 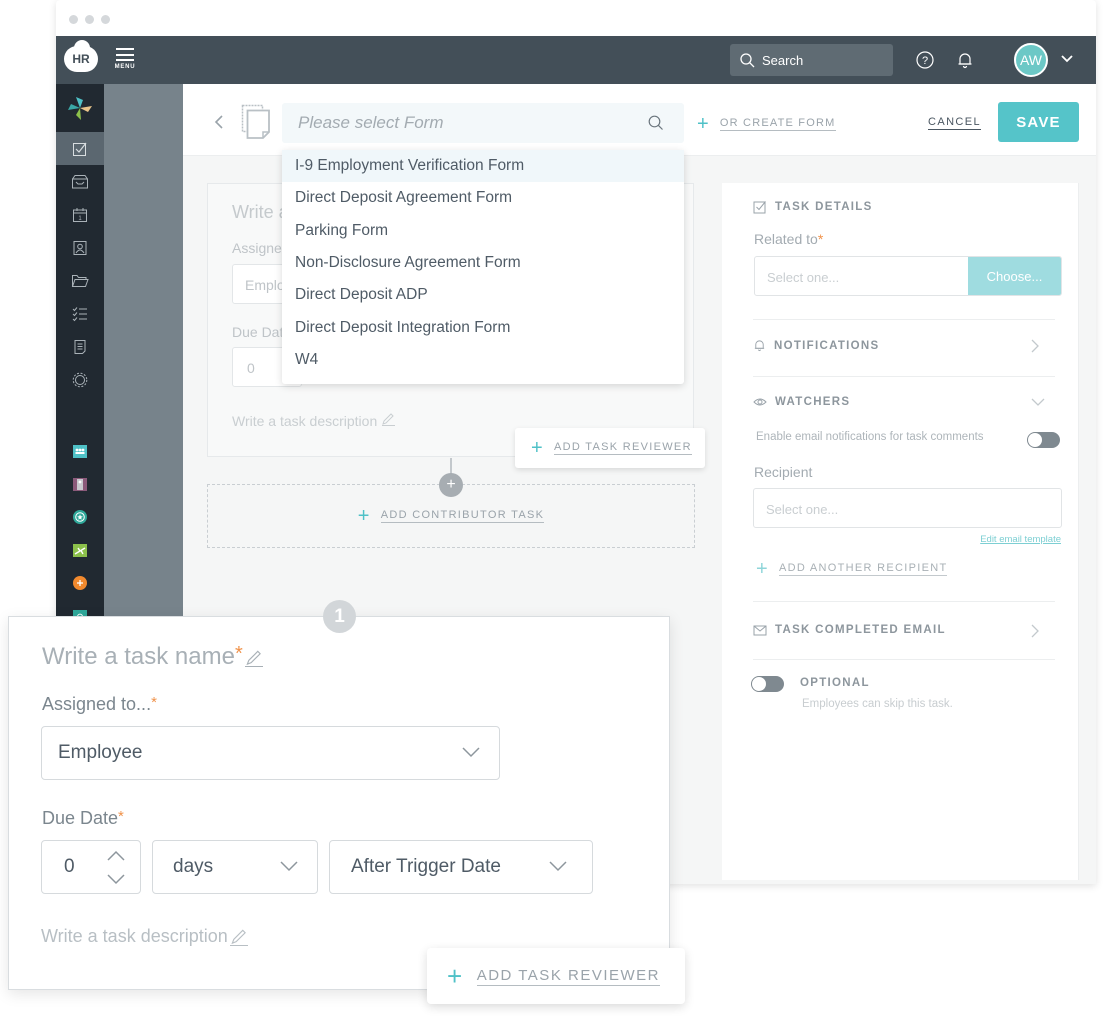 What do you see at coordinates (1038, 122) in the screenshot?
I see `save-button: SAVE` at bounding box center [1038, 122].